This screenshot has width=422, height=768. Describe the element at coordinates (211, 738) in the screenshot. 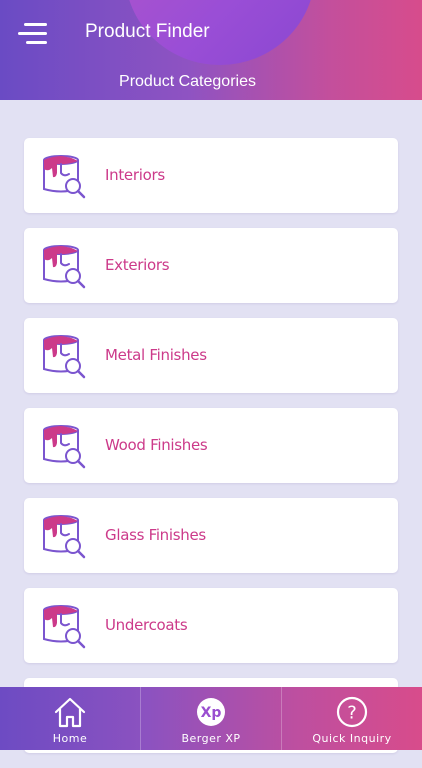

I see `tab-label: Berger XP` at that location.